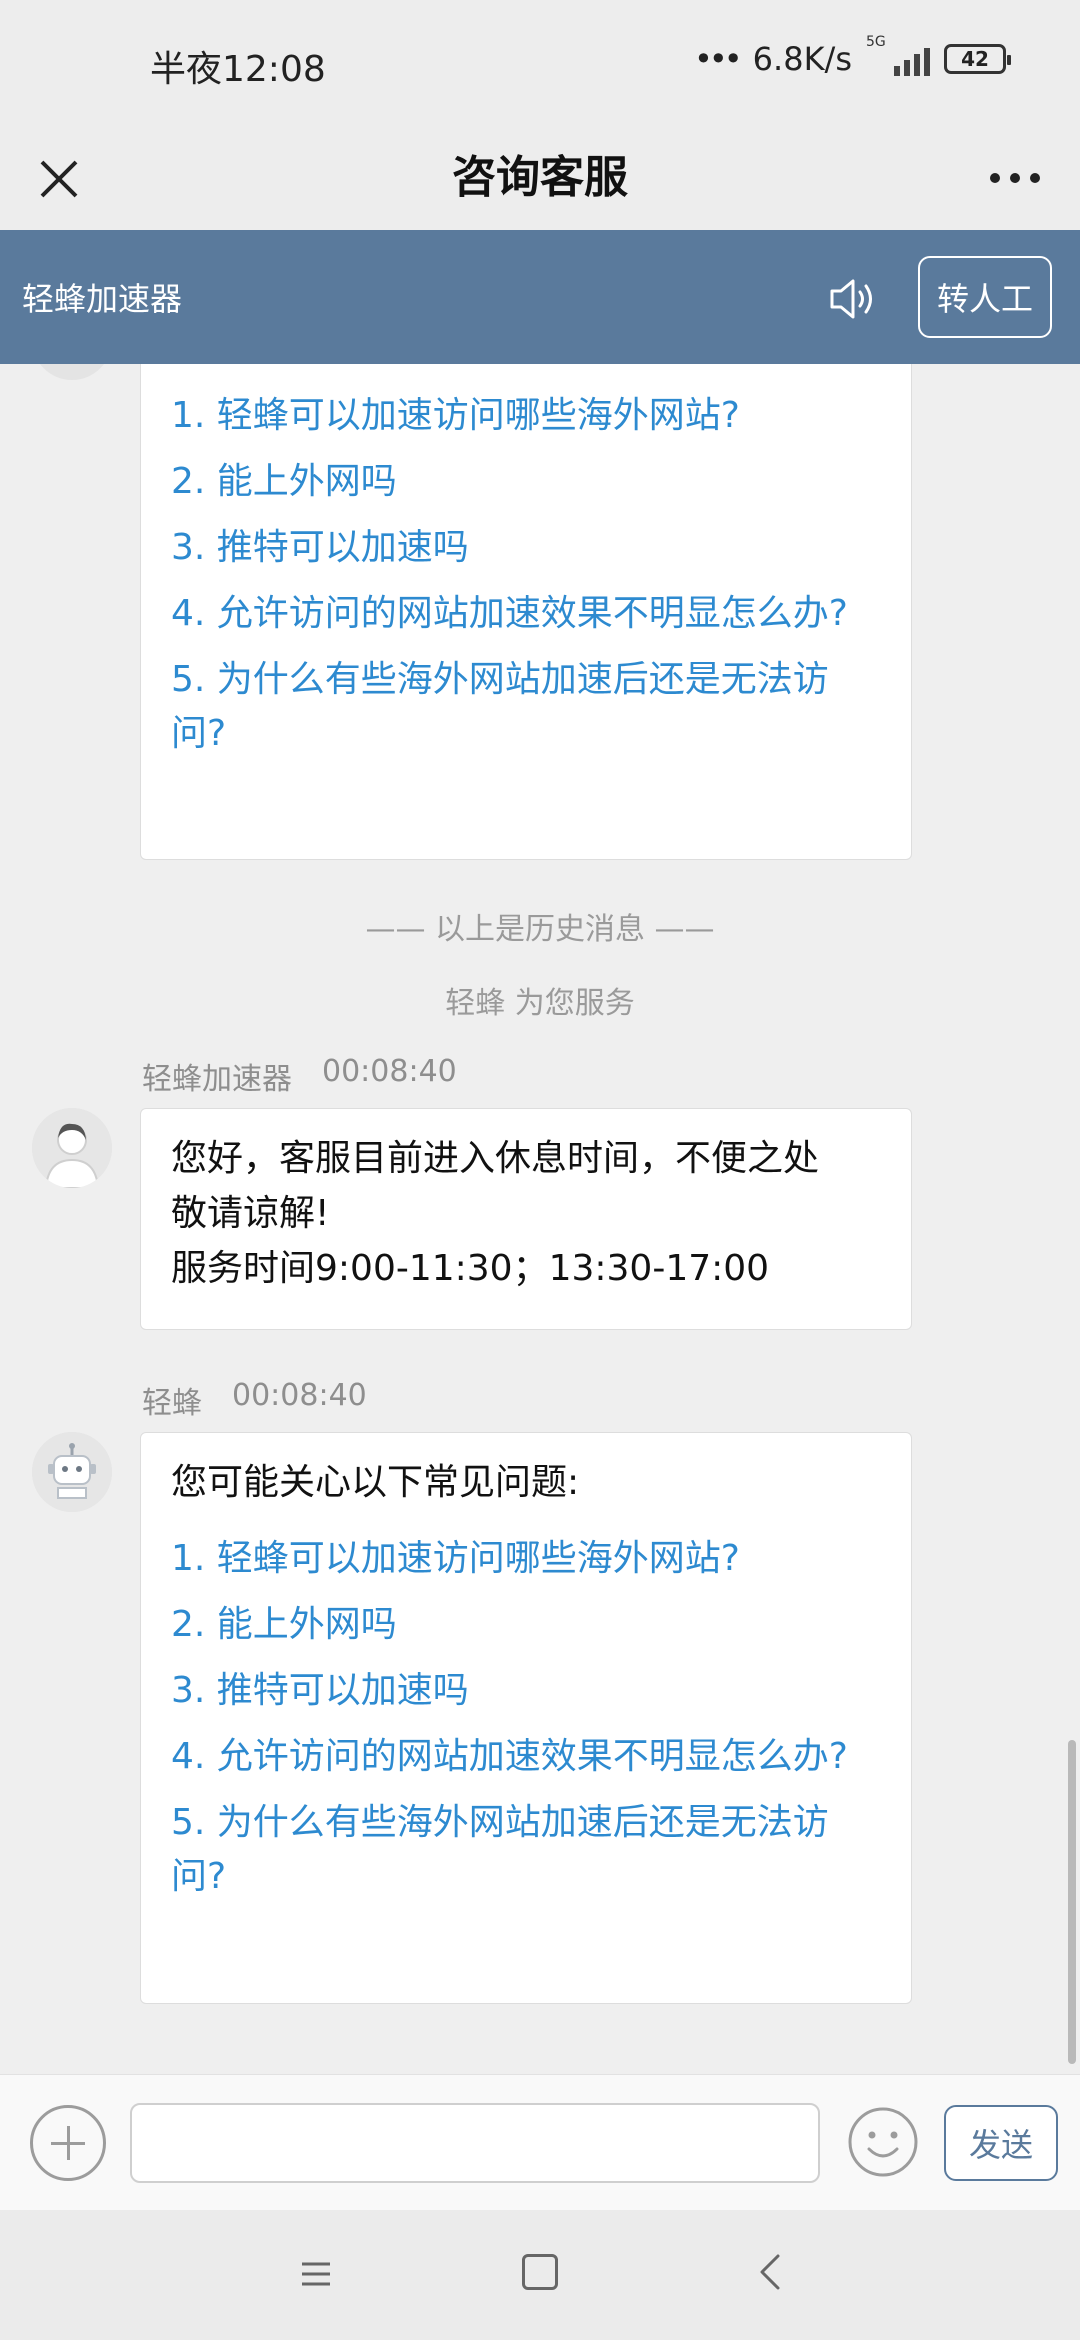 This screenshot has height=2340, width=1080. I want to click on faq-intro: 您可能关心以下常见问题:, so click(375, 1482).